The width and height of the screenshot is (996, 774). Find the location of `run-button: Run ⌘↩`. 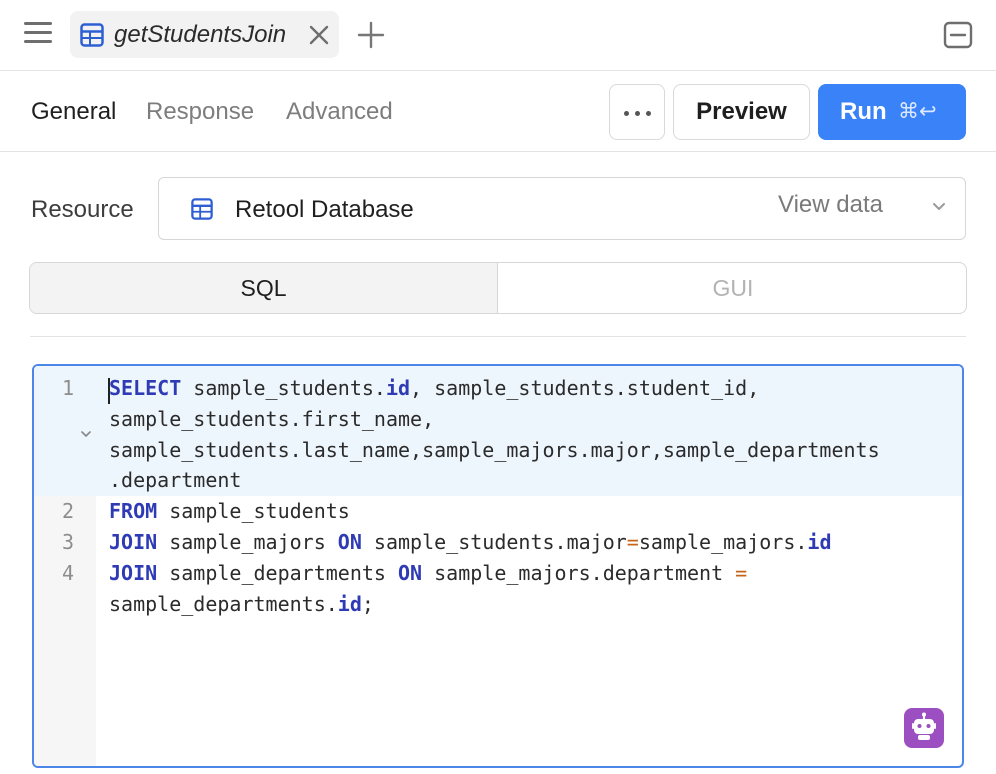

run-button: Run ⌘↩ is located at coordinates (892, 112).